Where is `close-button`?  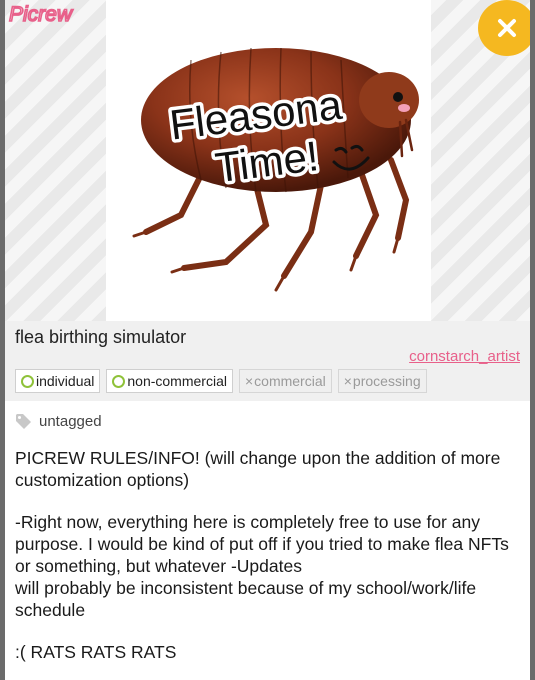
close-button is located at coordinates (504, 28).